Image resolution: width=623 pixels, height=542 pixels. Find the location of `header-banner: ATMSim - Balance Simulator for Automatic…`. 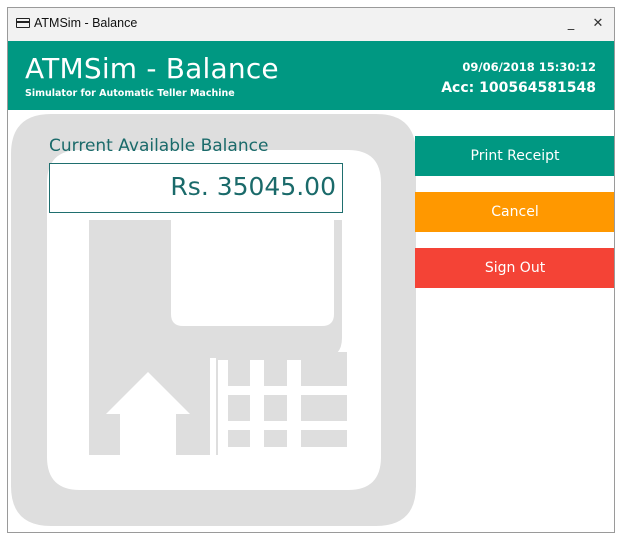

header-banner: ATMSim - Balance Simulator for Automatic… is located at coordinates (311, 75).